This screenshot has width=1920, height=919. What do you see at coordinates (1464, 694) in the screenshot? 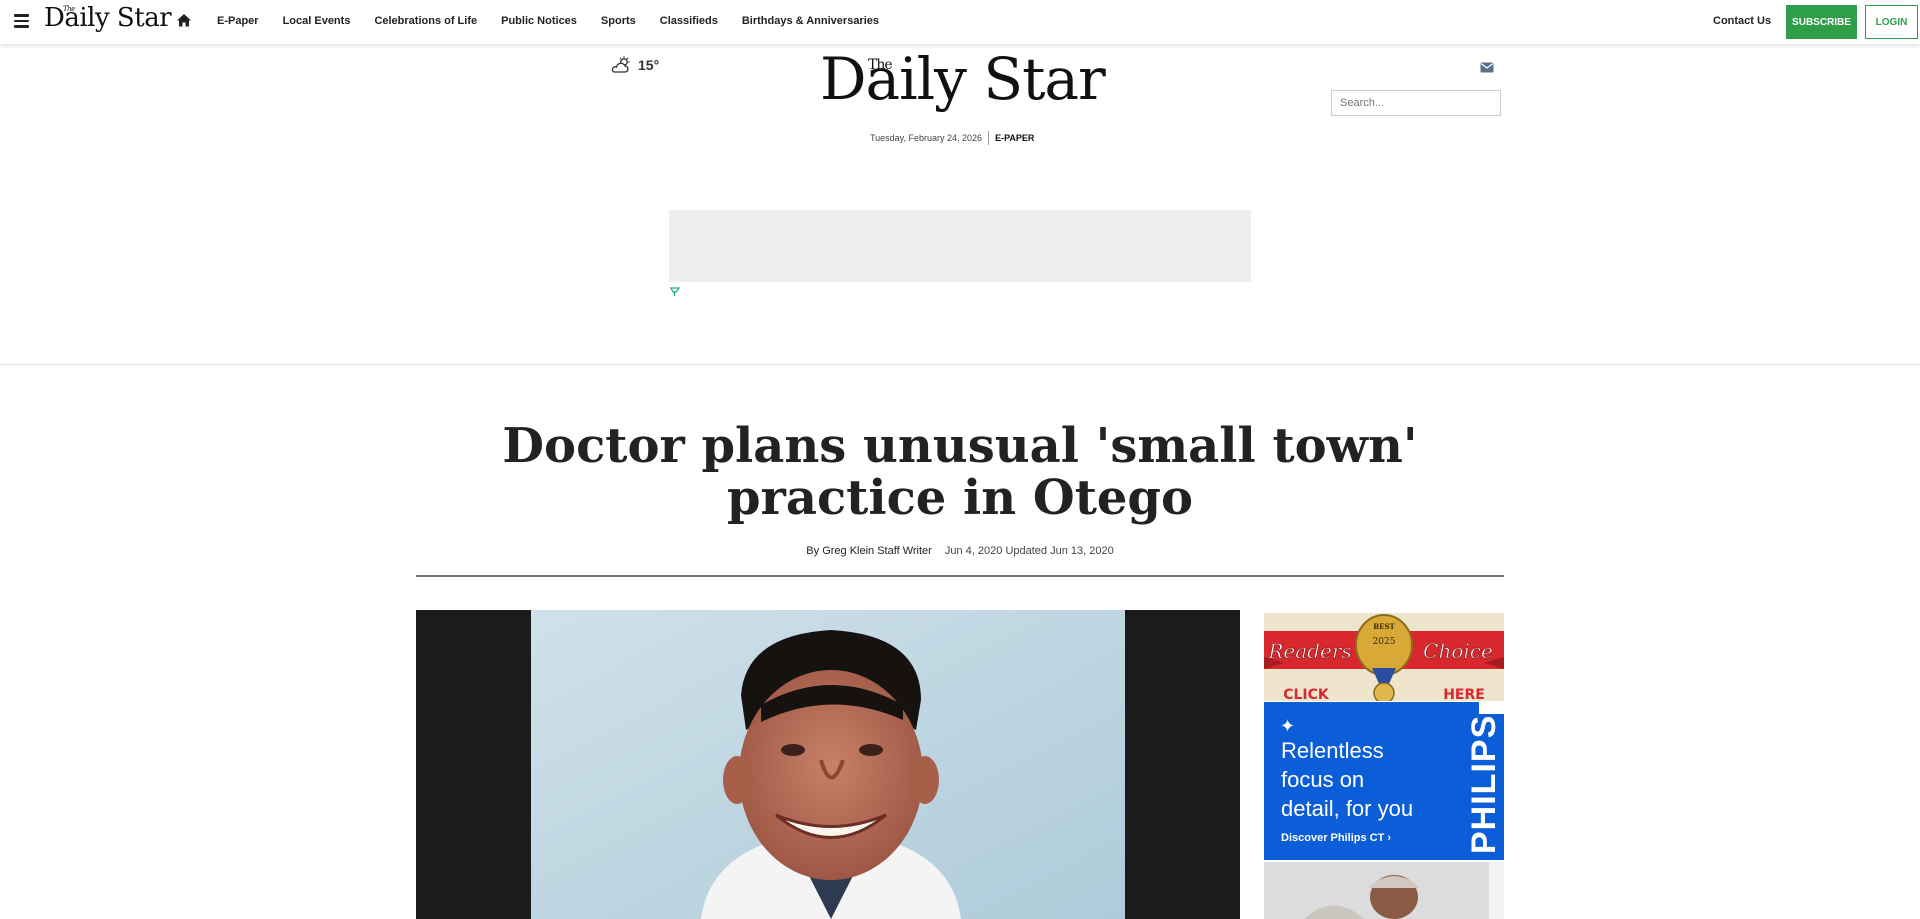
I see `readers-choice-here-text: HERE` at bounding box center [1464, 694].